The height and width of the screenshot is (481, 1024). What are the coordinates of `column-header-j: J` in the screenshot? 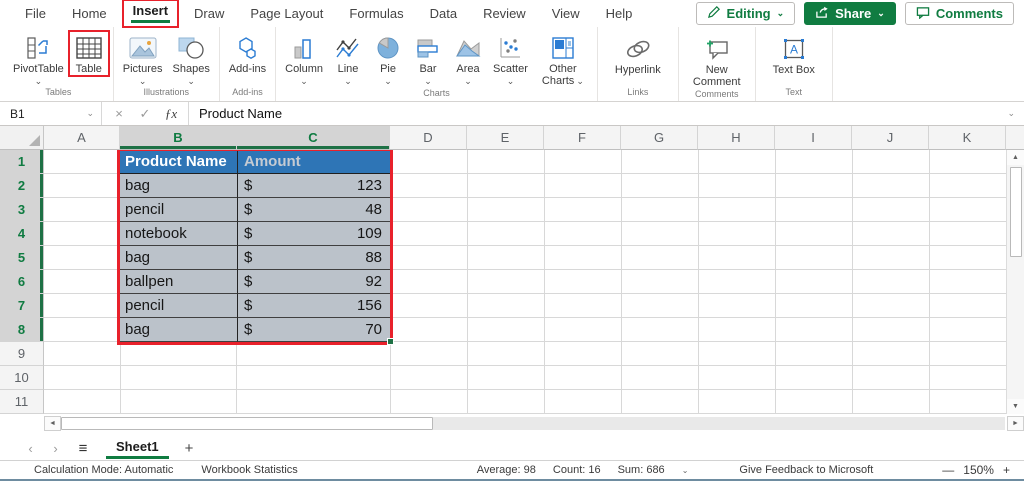 It's located at (890, 138).